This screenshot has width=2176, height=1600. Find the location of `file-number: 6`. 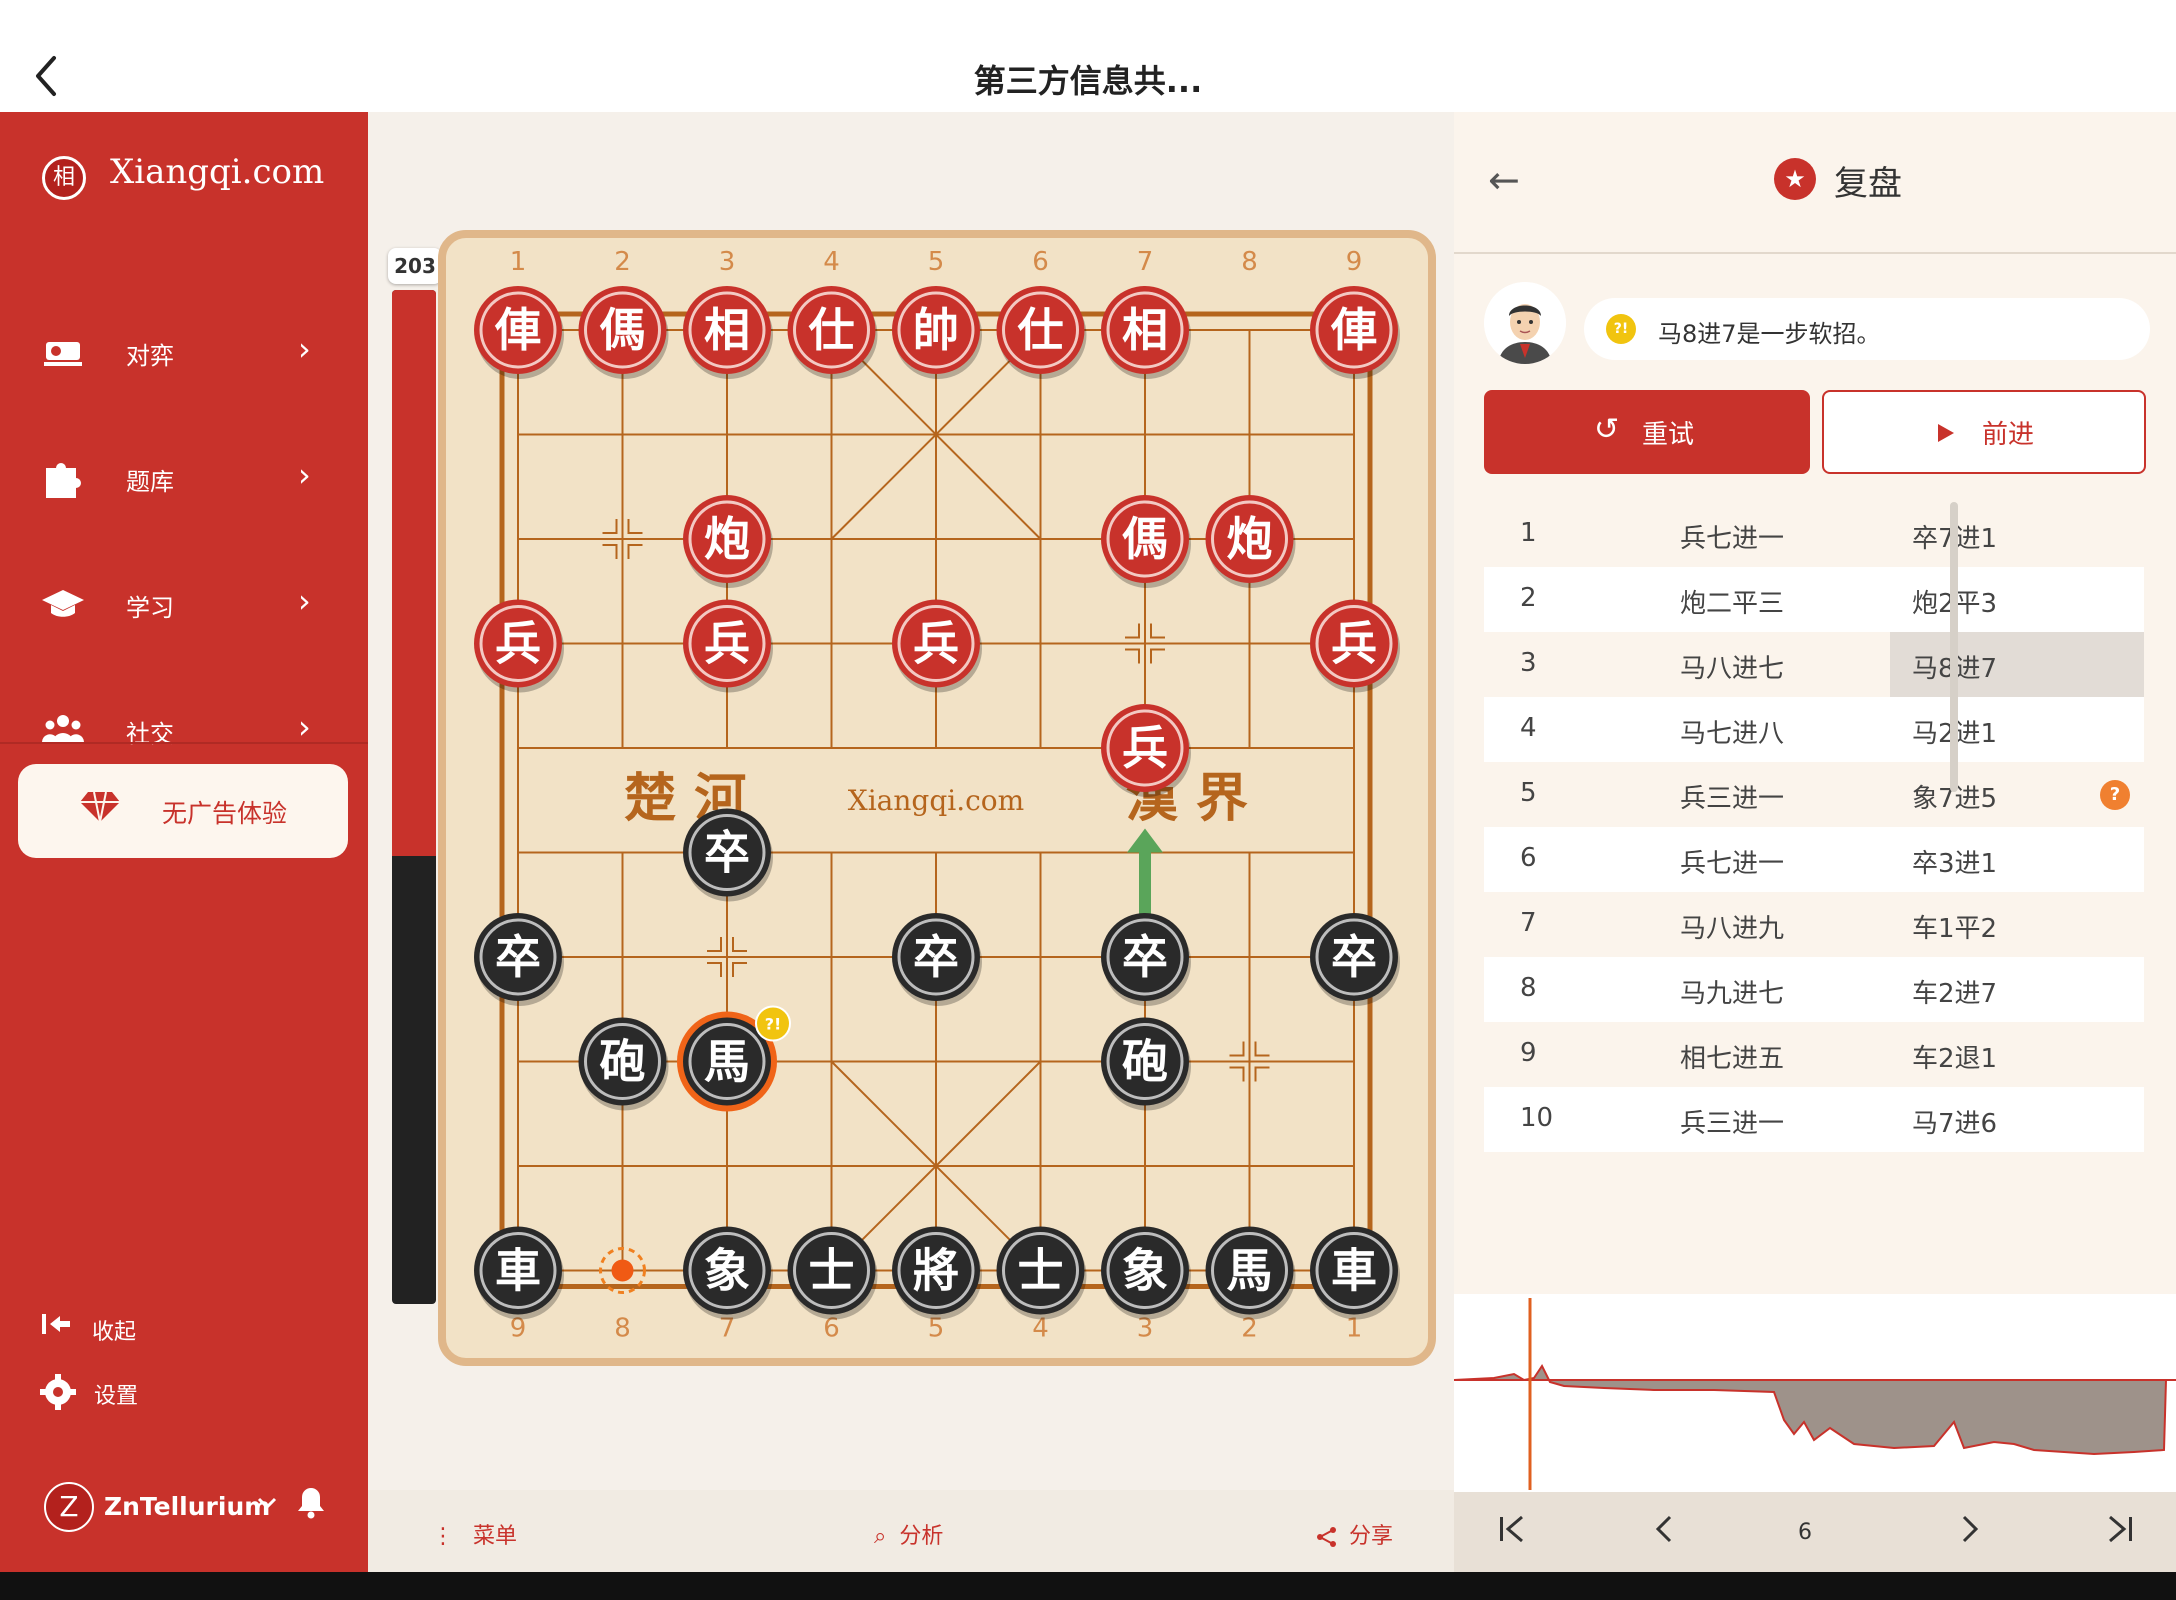

file-number: 6 is located at coordinates (1040, 262).